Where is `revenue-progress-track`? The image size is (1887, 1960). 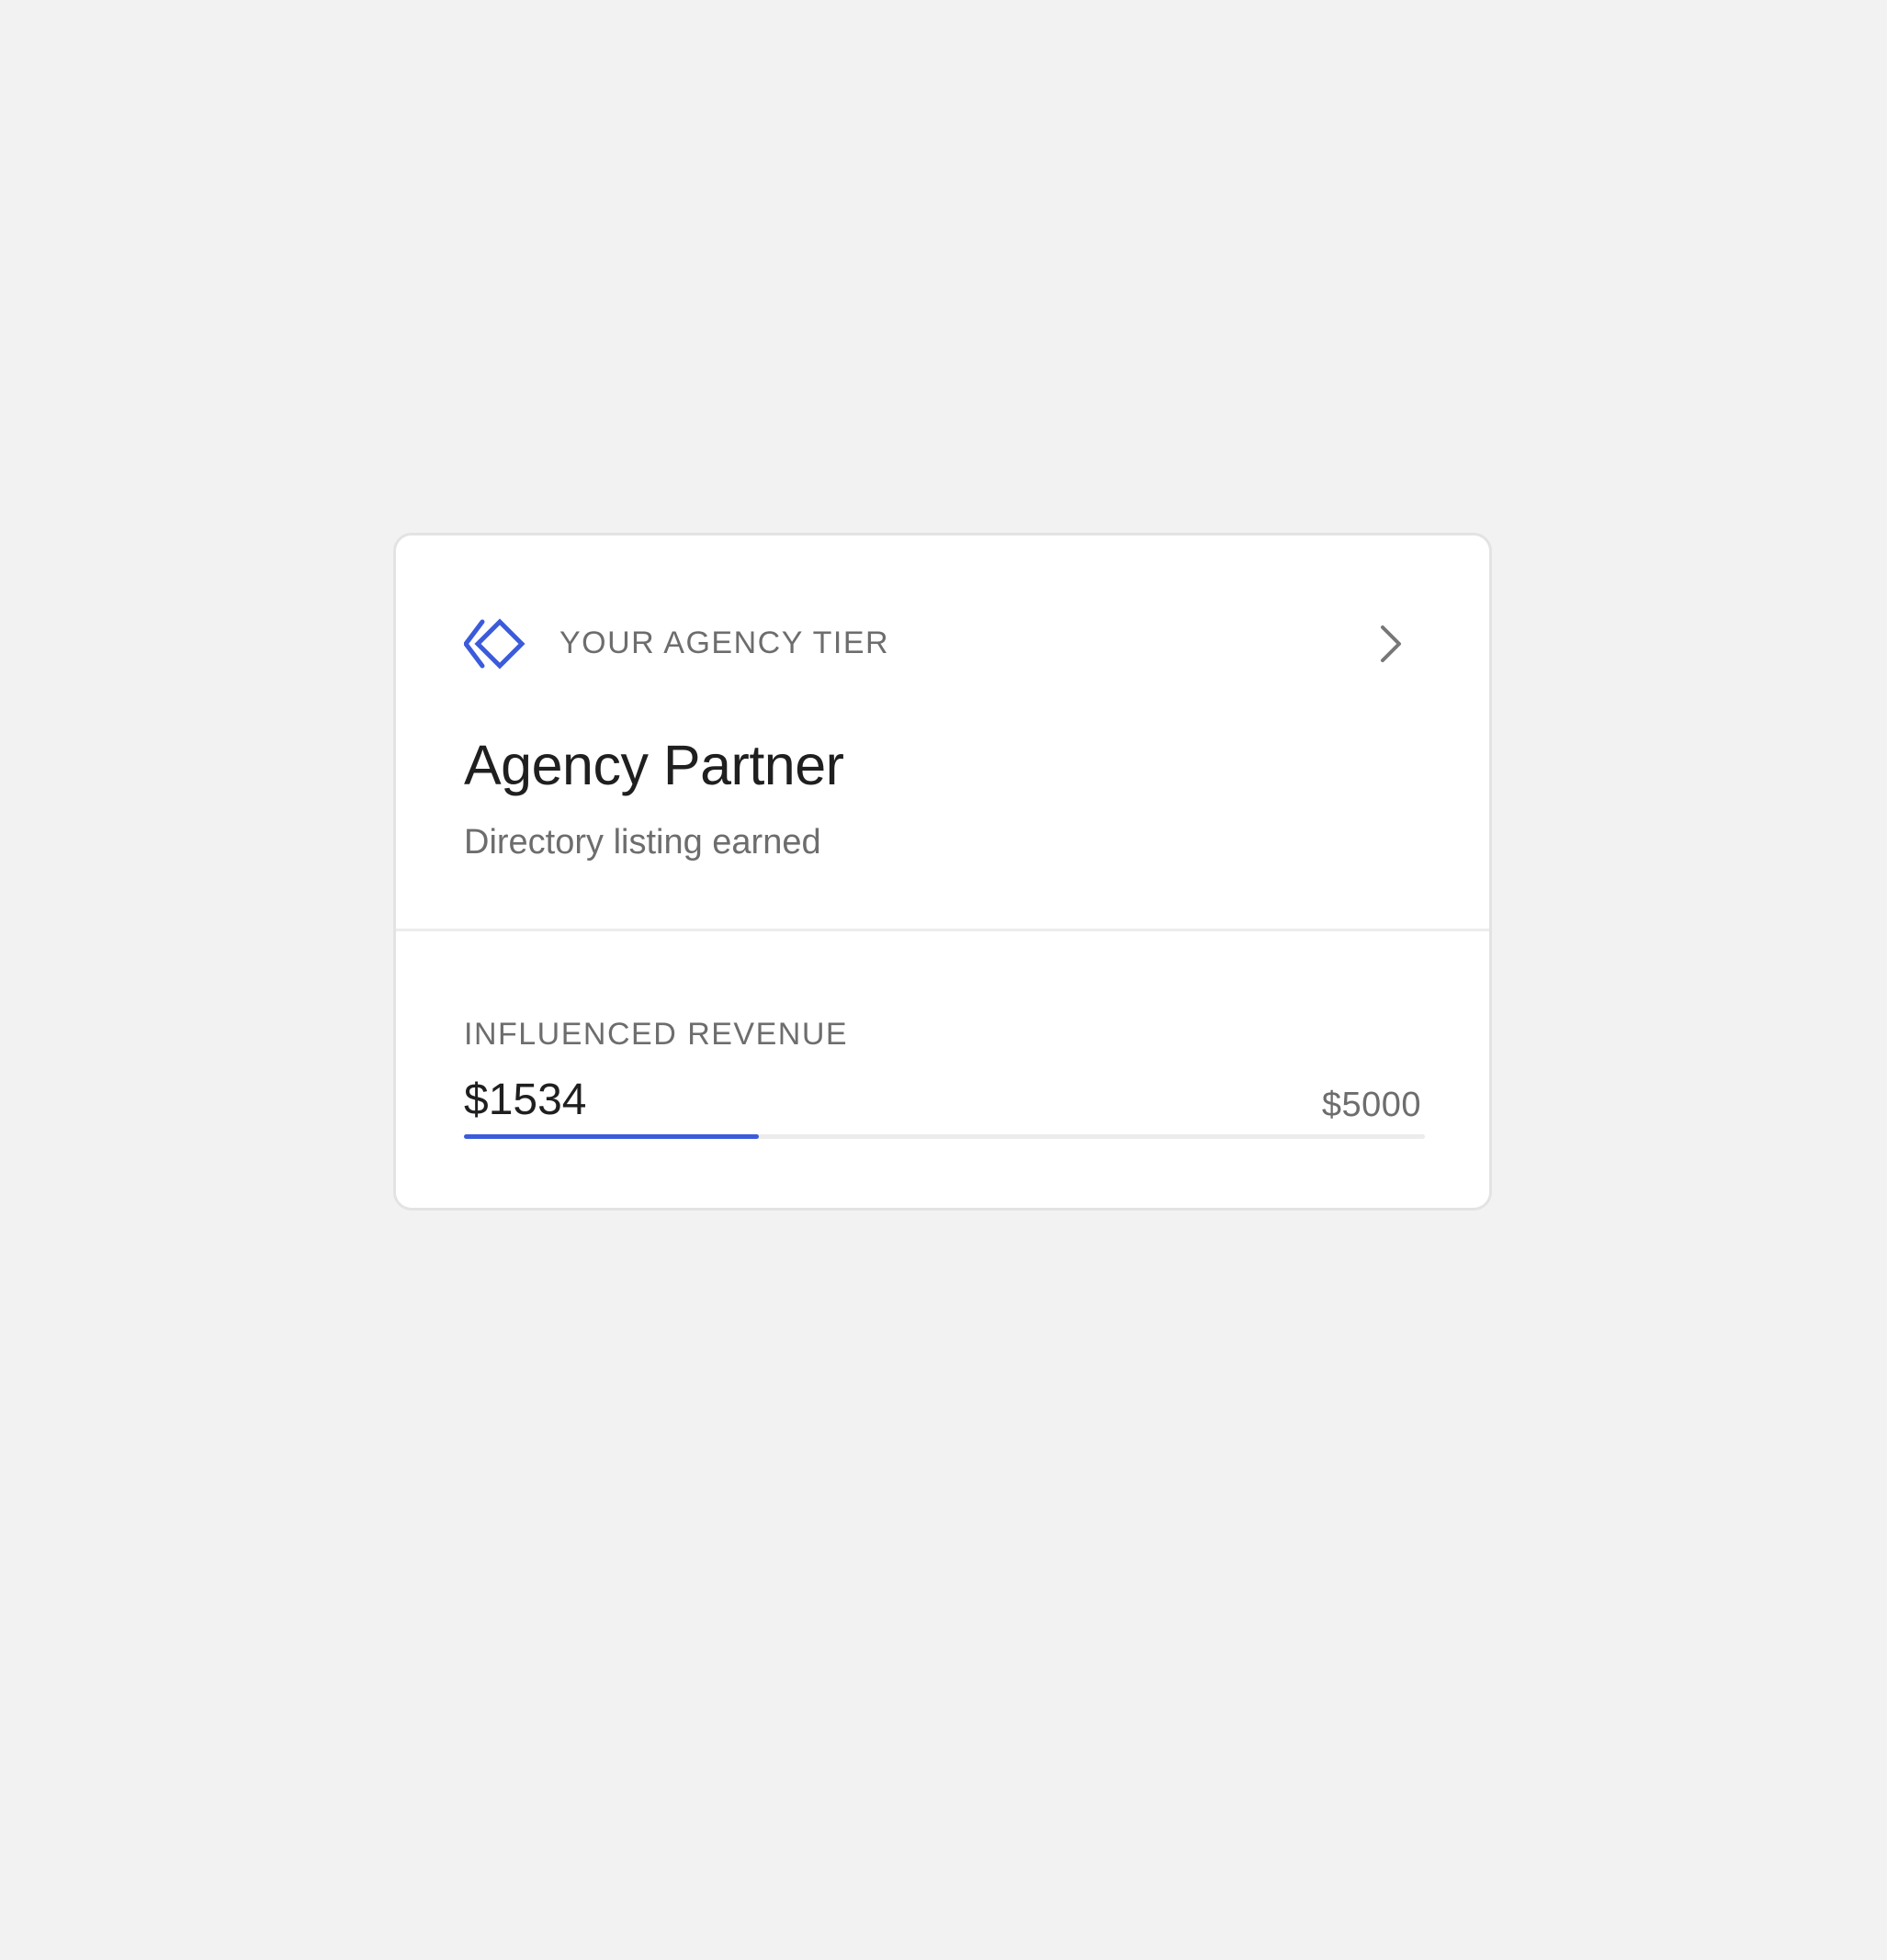
revenue-progress-track is located at coordinates (944, 1136).